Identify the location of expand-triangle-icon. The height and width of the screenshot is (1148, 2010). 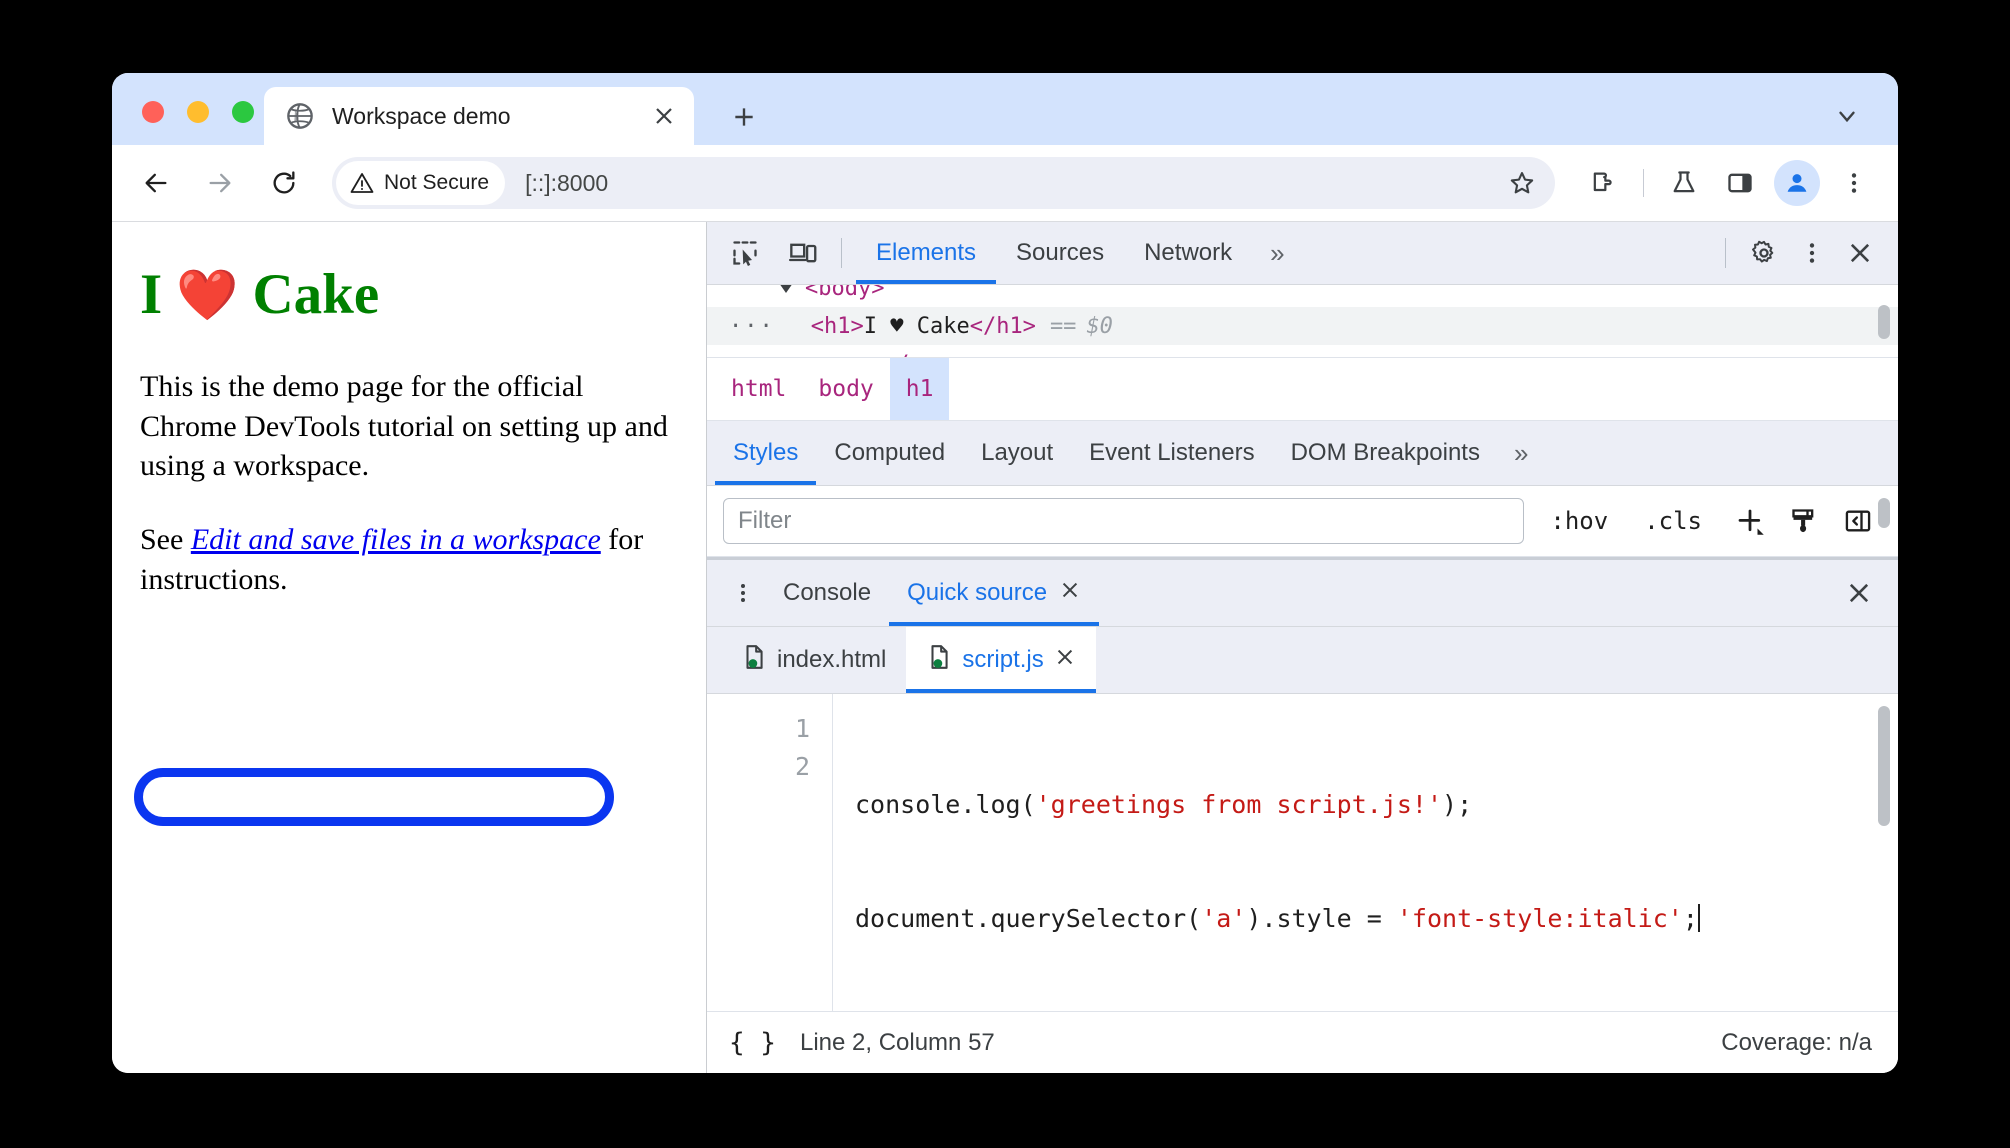
(786, 289).